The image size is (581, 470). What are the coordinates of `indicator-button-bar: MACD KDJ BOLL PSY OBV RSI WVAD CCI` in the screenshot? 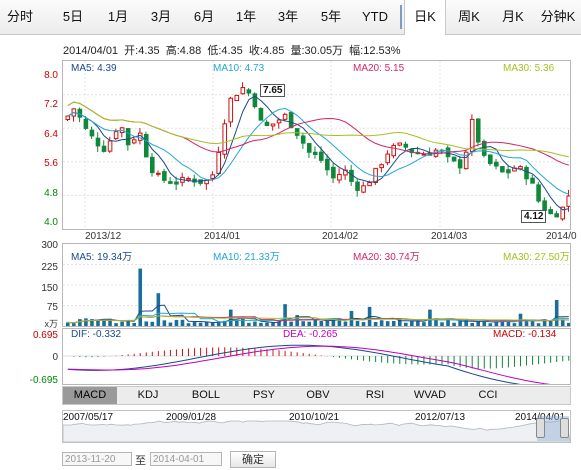 It's located at (316, 395).